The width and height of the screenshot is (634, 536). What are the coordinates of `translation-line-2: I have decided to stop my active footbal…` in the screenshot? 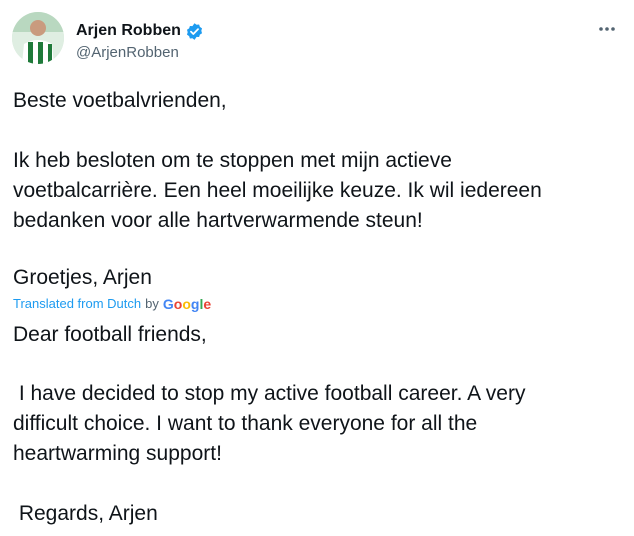 It's located at (269, 393).